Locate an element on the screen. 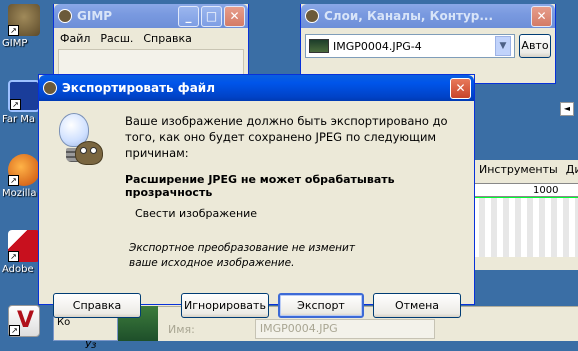 This screenshot has width=578, height=351. image-combo-value: IMGP0004.JPG-4 is located at coordinates (377, 46).